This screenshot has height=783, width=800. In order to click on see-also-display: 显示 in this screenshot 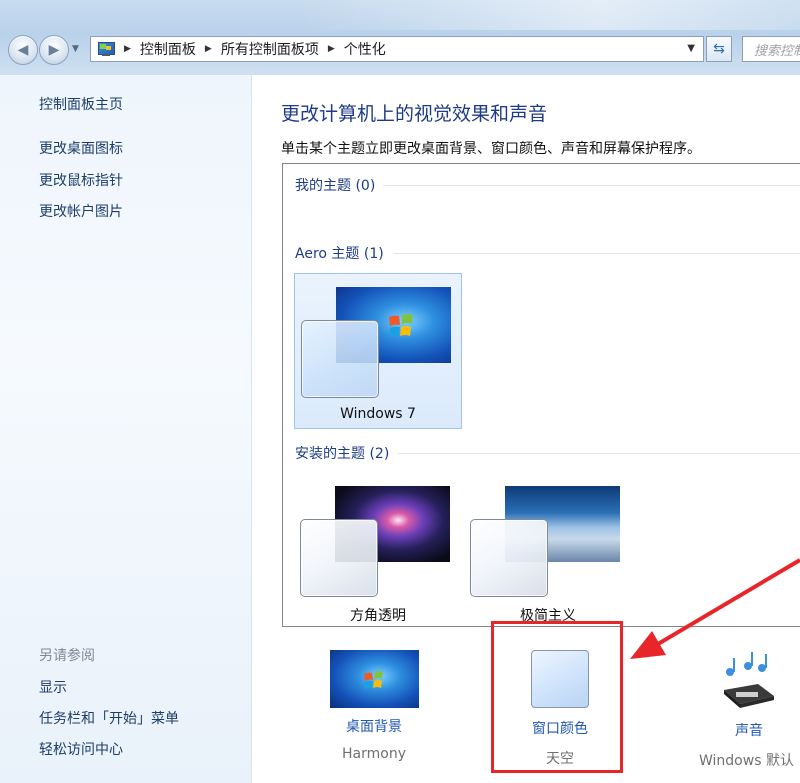, I will do `click(53, 687)`.